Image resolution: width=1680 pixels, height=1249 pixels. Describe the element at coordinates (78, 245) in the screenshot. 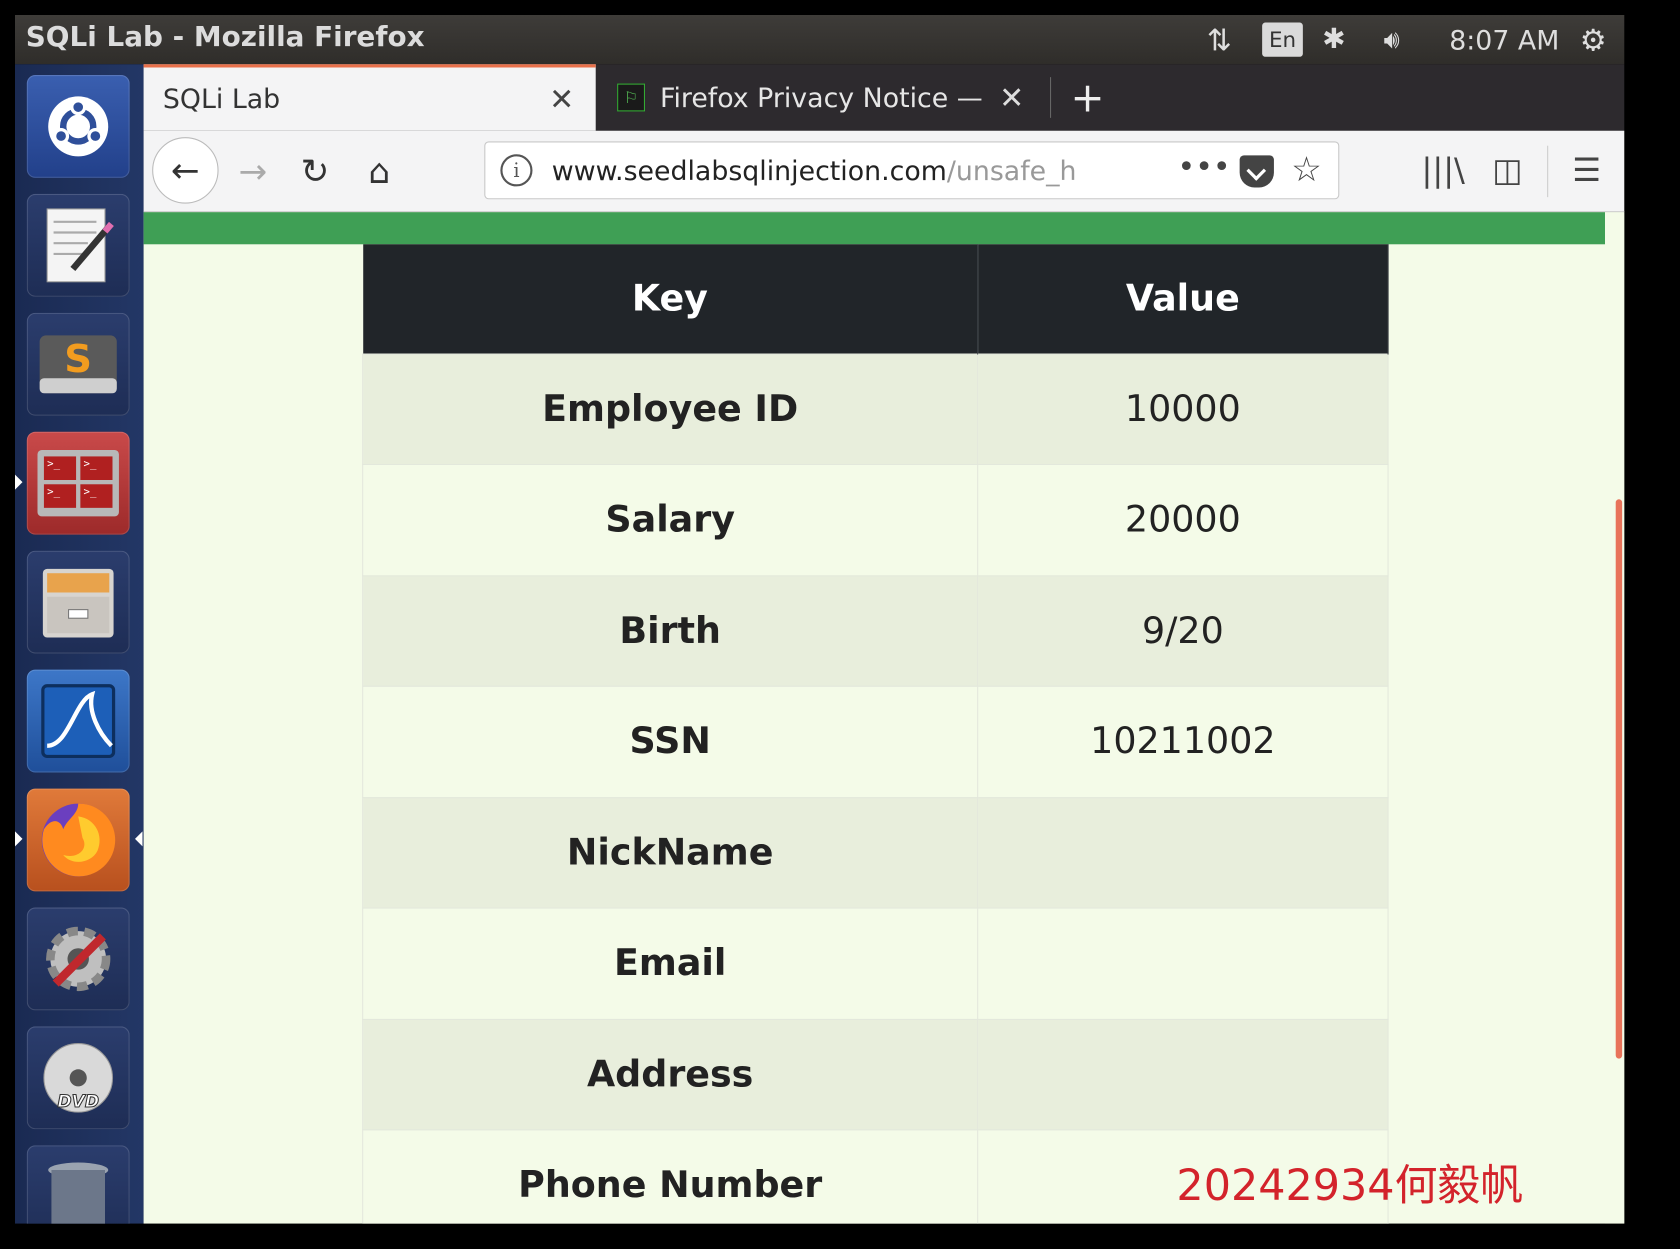

I see `text-editor-icon` at that location.